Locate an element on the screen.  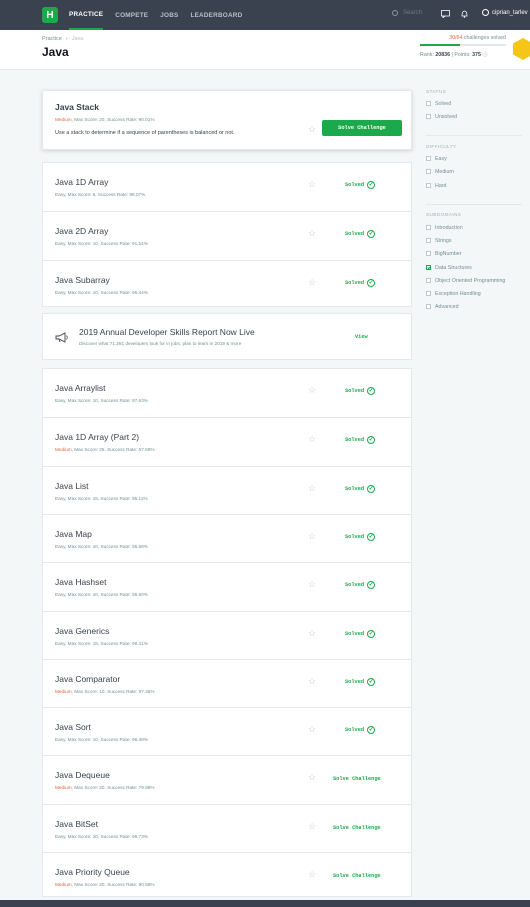
challenge-title: Java Comparator is located at coordinates (87, 679).